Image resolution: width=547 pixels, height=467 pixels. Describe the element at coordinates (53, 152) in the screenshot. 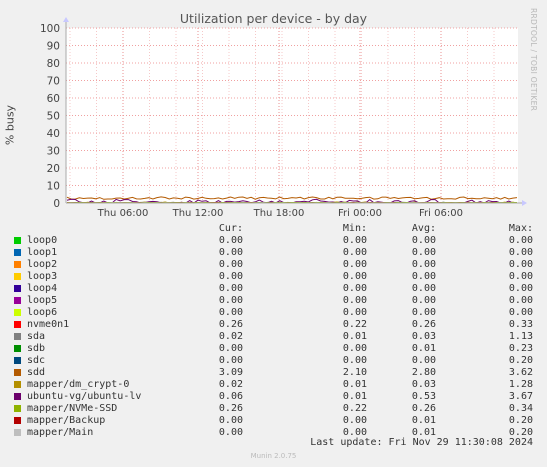

I see `y-tick-label: 30` at that location.